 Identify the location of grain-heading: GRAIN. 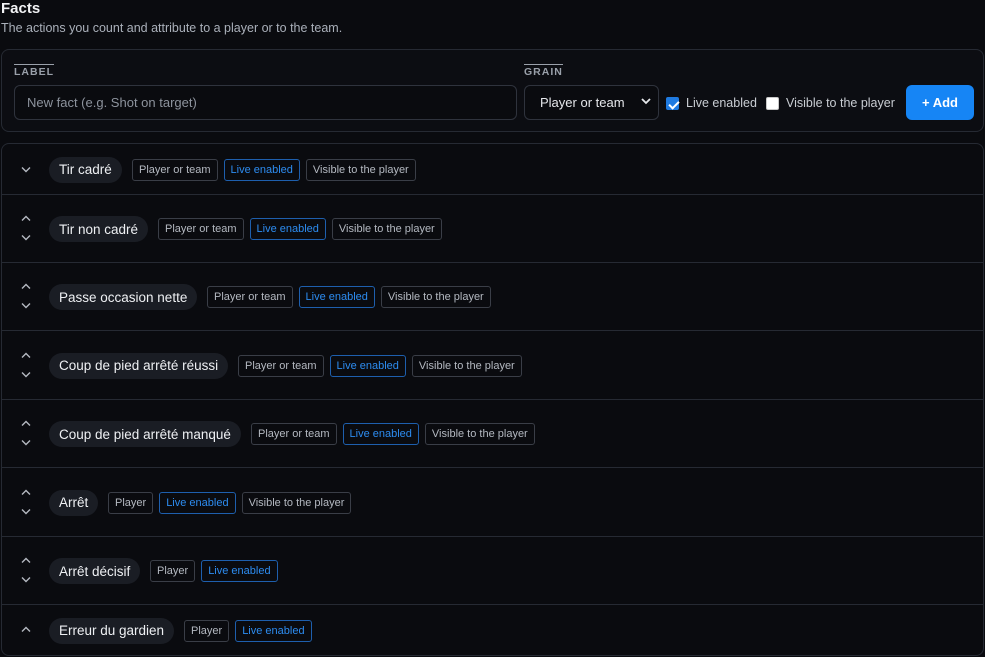
(543, 71).